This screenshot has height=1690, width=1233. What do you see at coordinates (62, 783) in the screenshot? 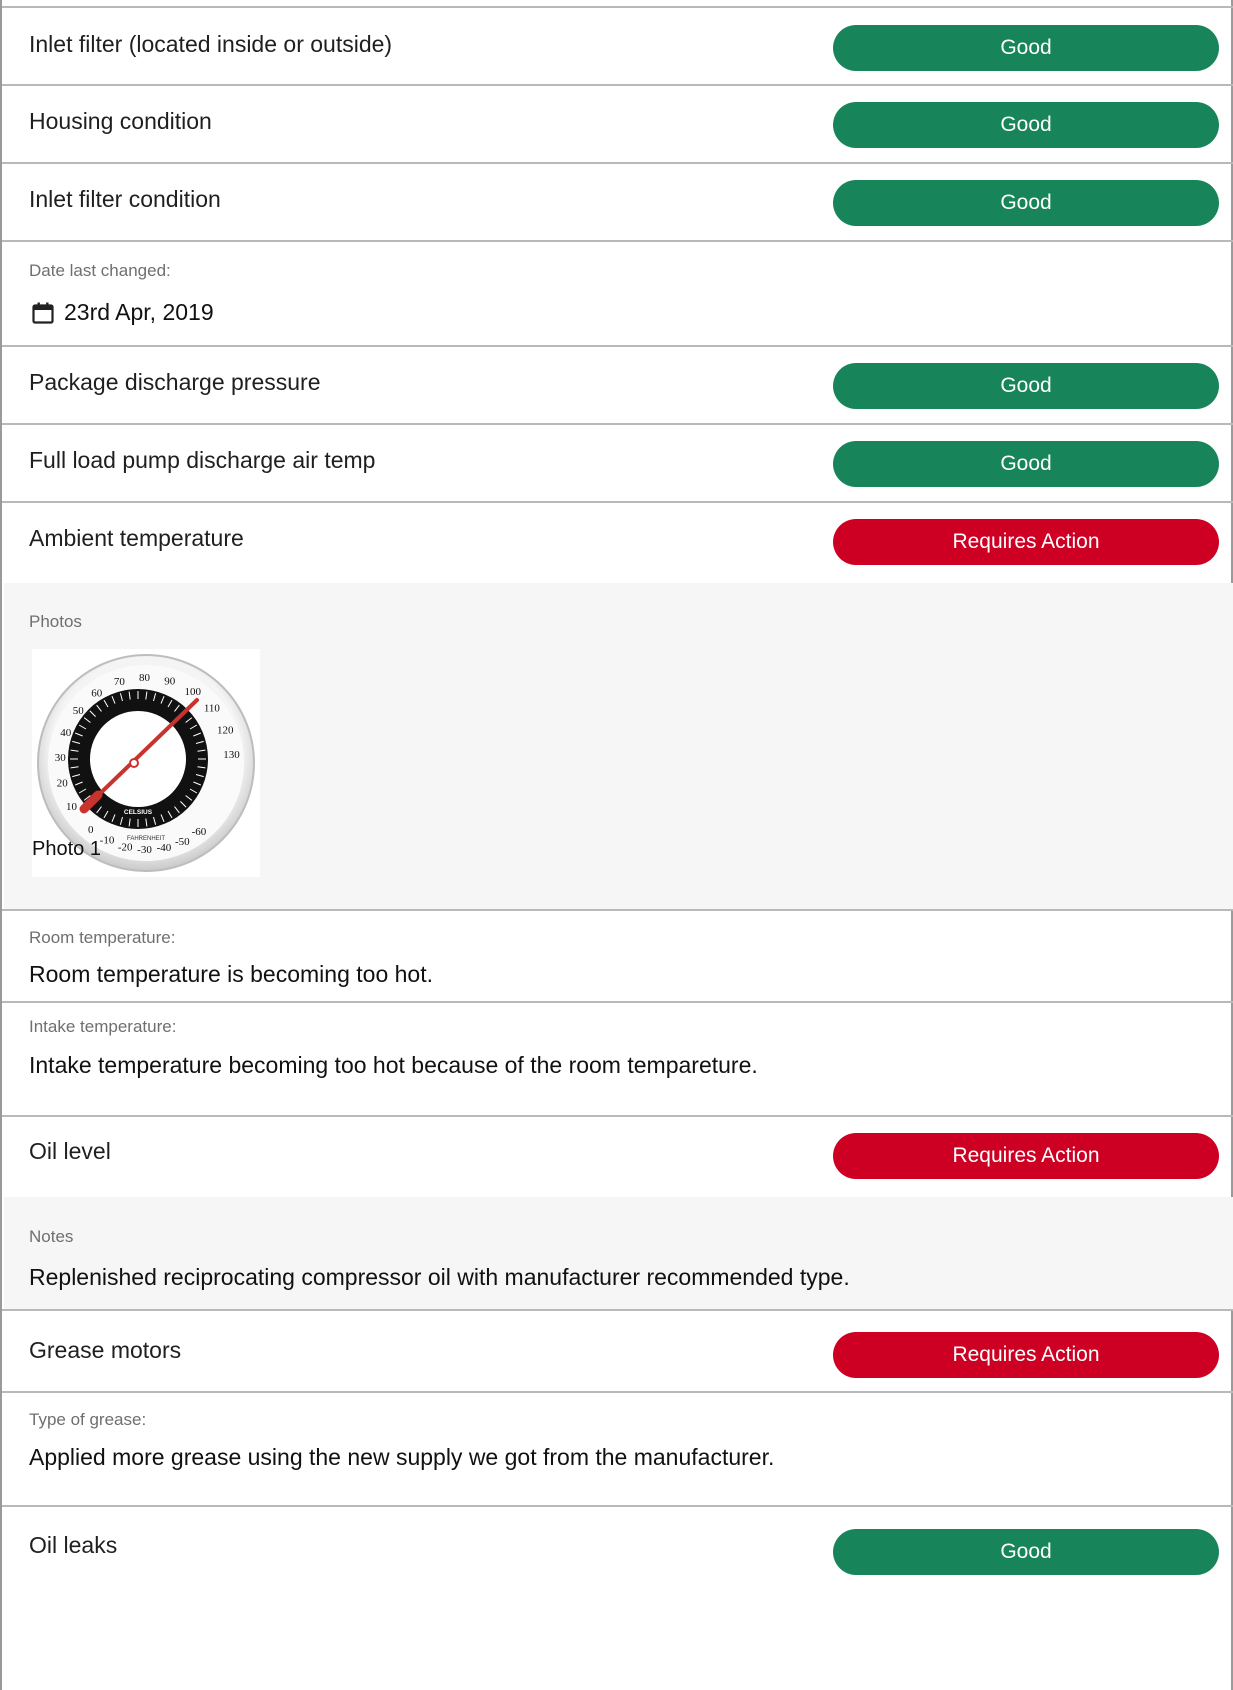
I see `dial-label: 20` at bounding box center [62, 783].